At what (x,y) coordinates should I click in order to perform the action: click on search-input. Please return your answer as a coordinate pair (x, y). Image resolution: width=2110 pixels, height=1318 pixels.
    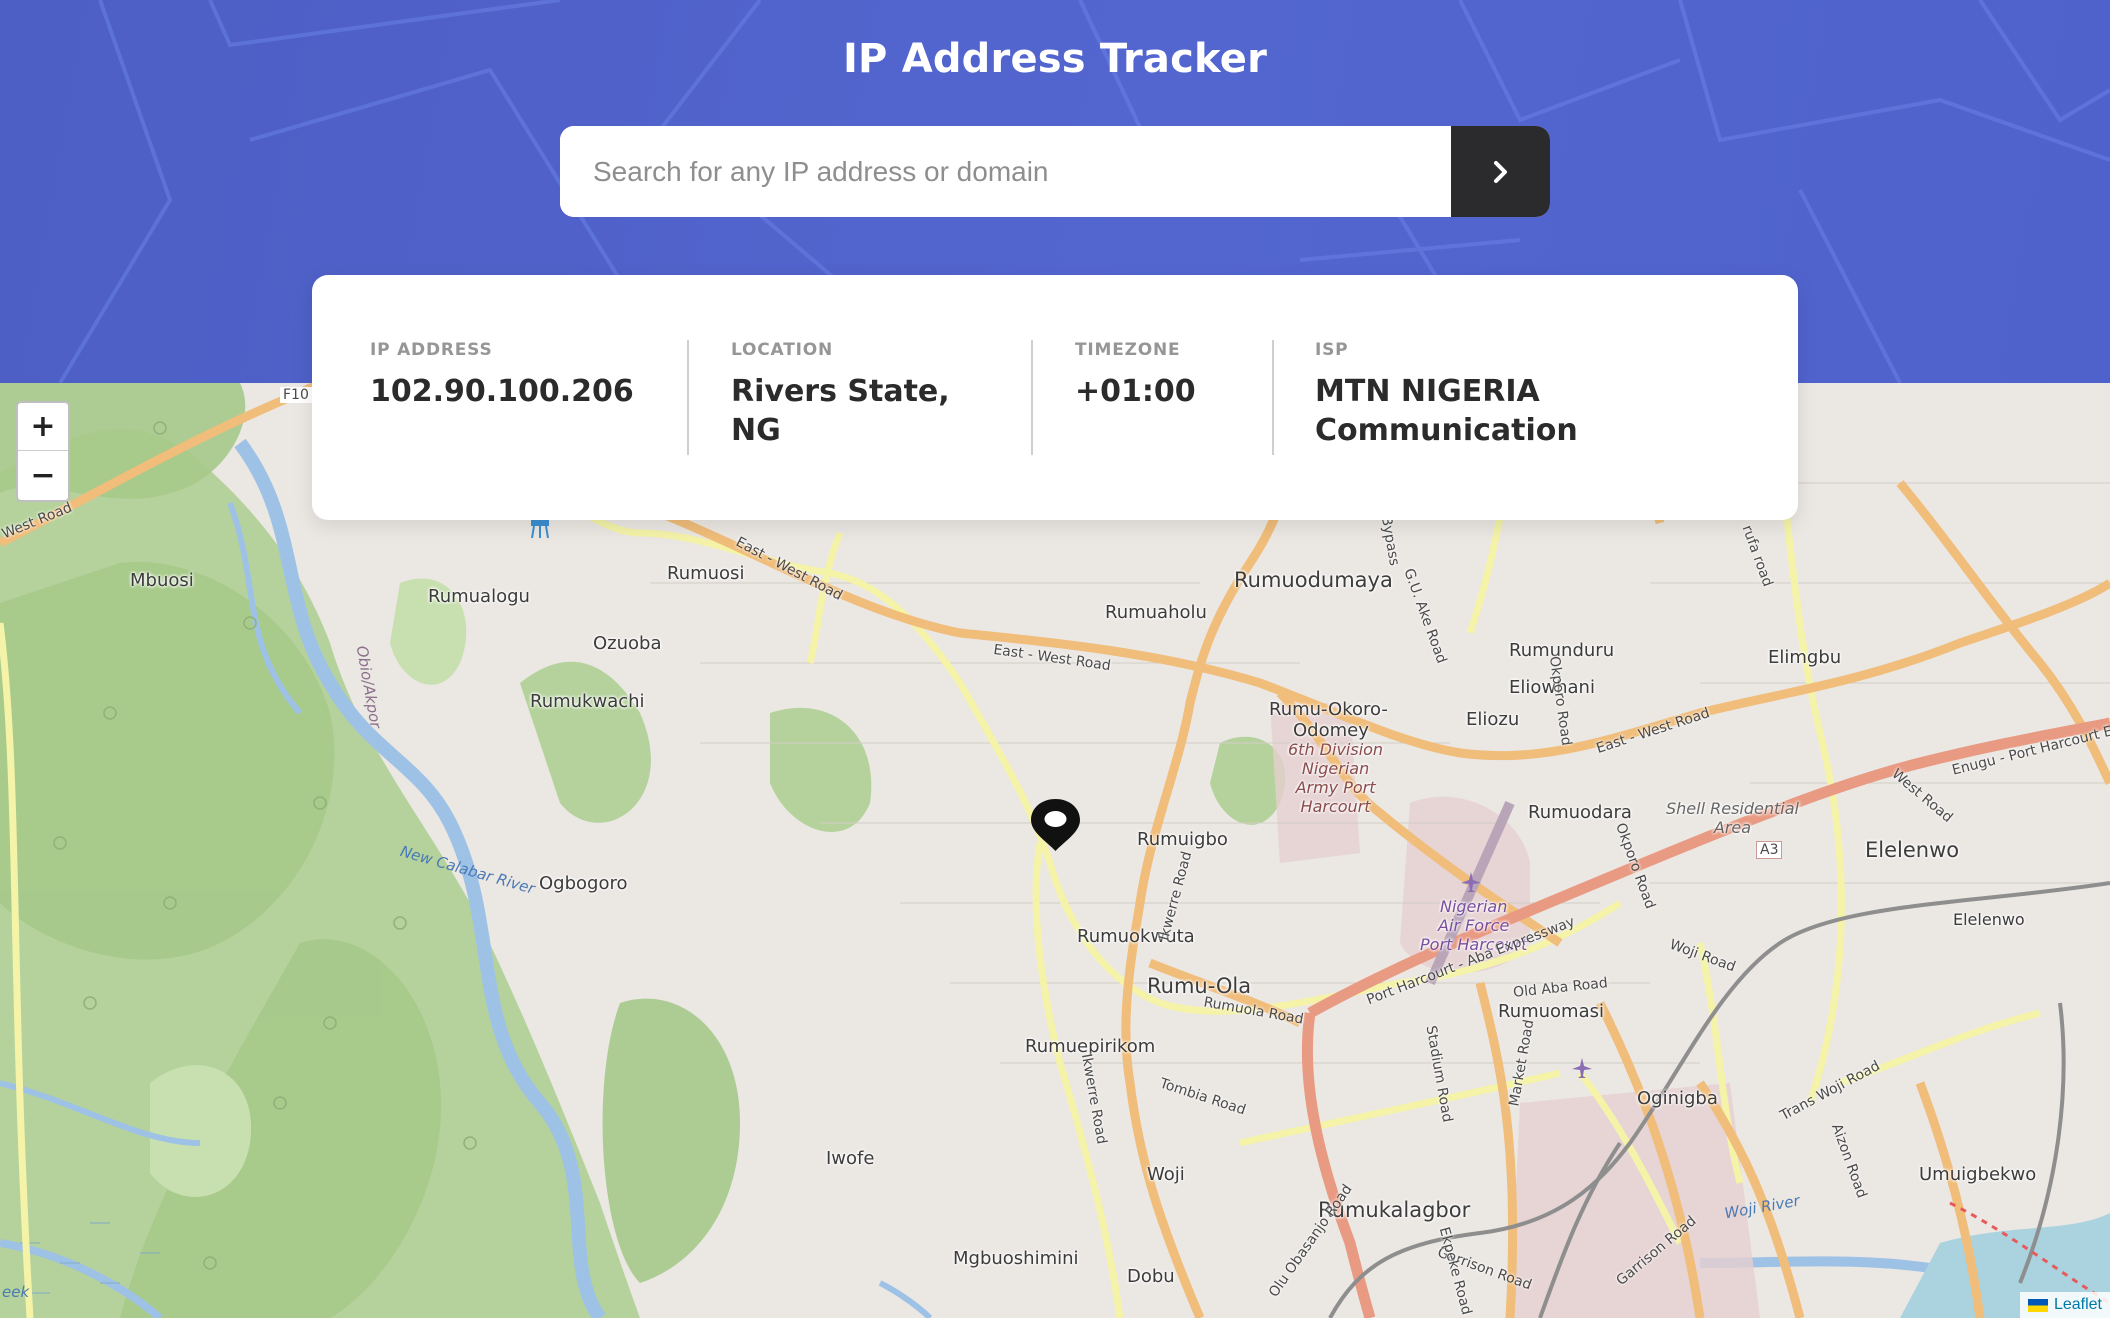
    Looking at the image, I should click on (1005, 171).